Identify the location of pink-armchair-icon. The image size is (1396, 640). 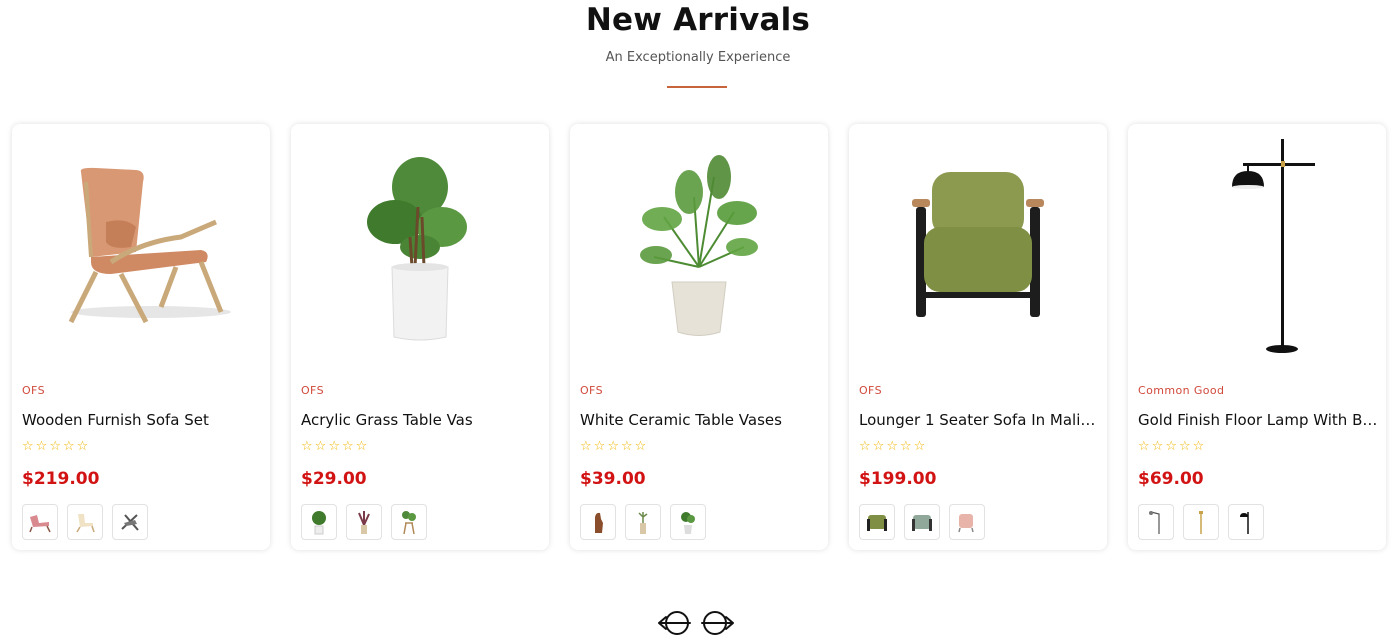
(966, 523).